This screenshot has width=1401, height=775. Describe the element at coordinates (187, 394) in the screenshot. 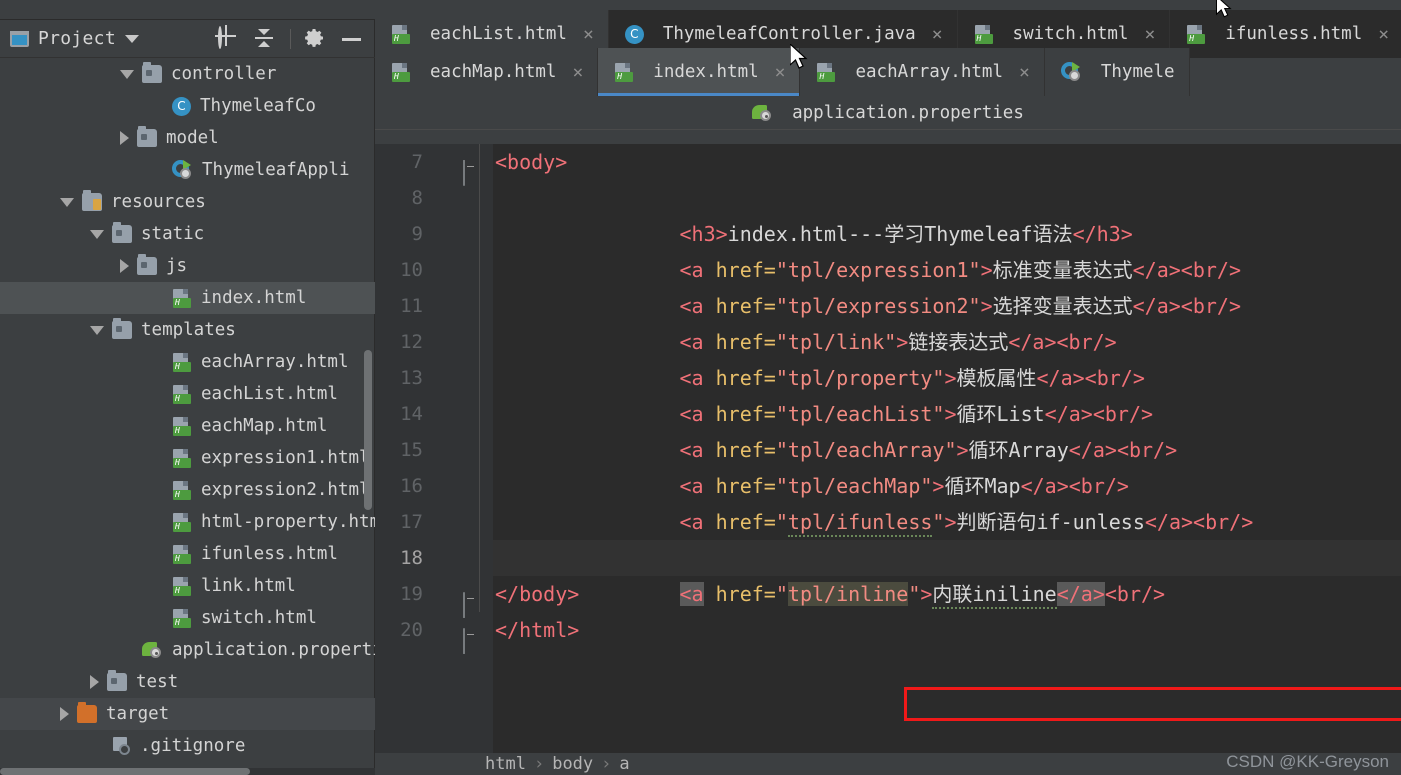

I see `tree-item-eachlist-html: HeachList.html` at that location.